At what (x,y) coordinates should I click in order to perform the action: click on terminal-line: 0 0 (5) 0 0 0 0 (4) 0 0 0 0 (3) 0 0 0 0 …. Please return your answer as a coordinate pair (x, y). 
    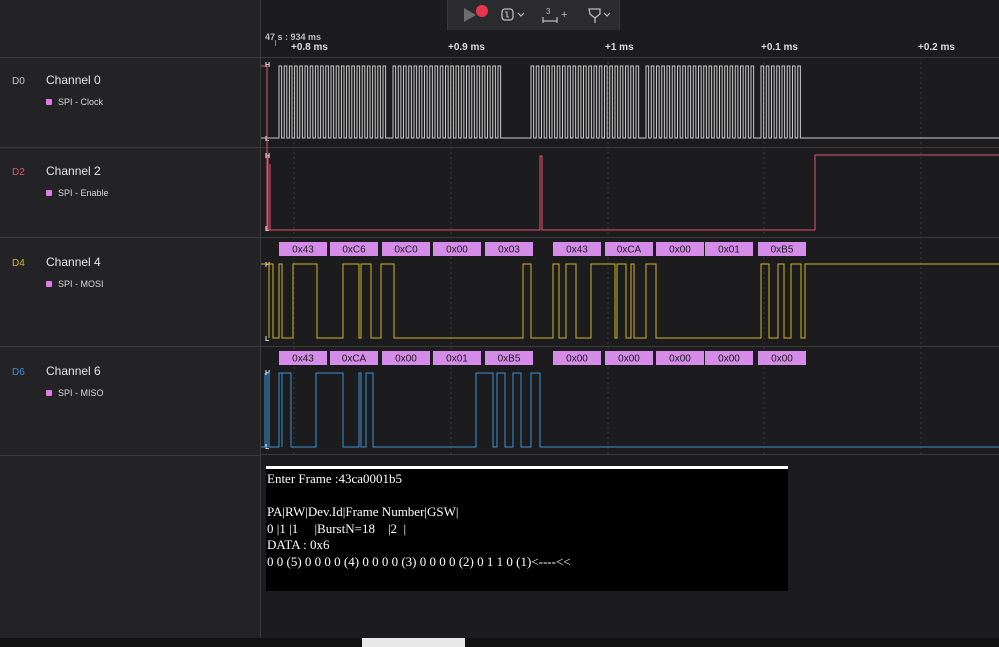
    Looking at the image, I should click on (419, 561).